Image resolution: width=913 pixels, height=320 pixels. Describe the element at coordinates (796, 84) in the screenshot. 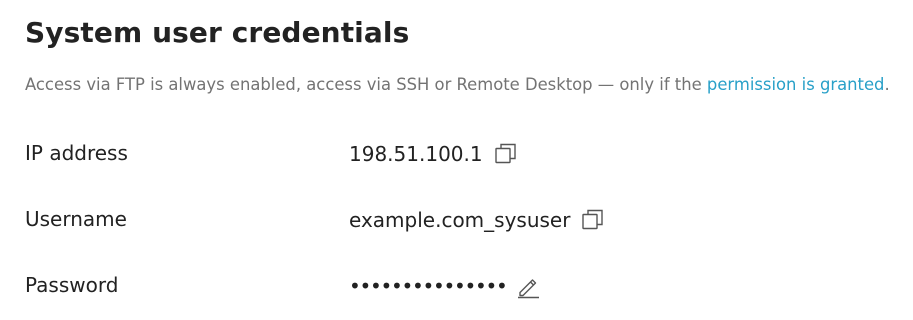

I see `permission-link: permission is granted` at that location.